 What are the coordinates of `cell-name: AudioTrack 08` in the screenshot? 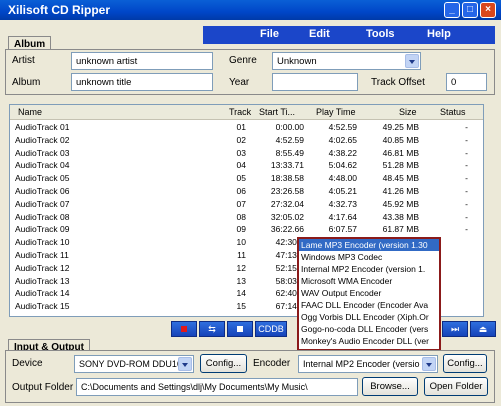 It's located at (42, 216).